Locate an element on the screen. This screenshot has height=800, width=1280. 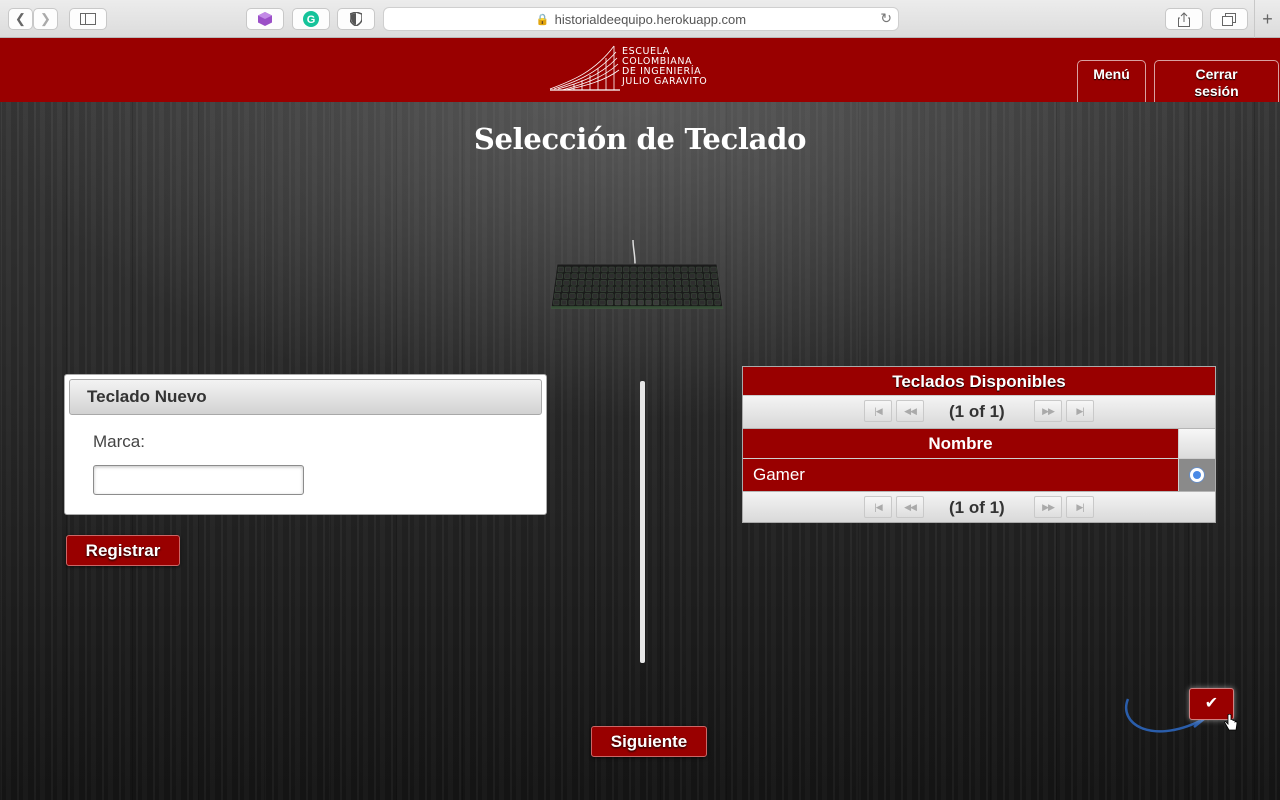
last-page-icon: ▶| is located at coordinates (1080, 507).